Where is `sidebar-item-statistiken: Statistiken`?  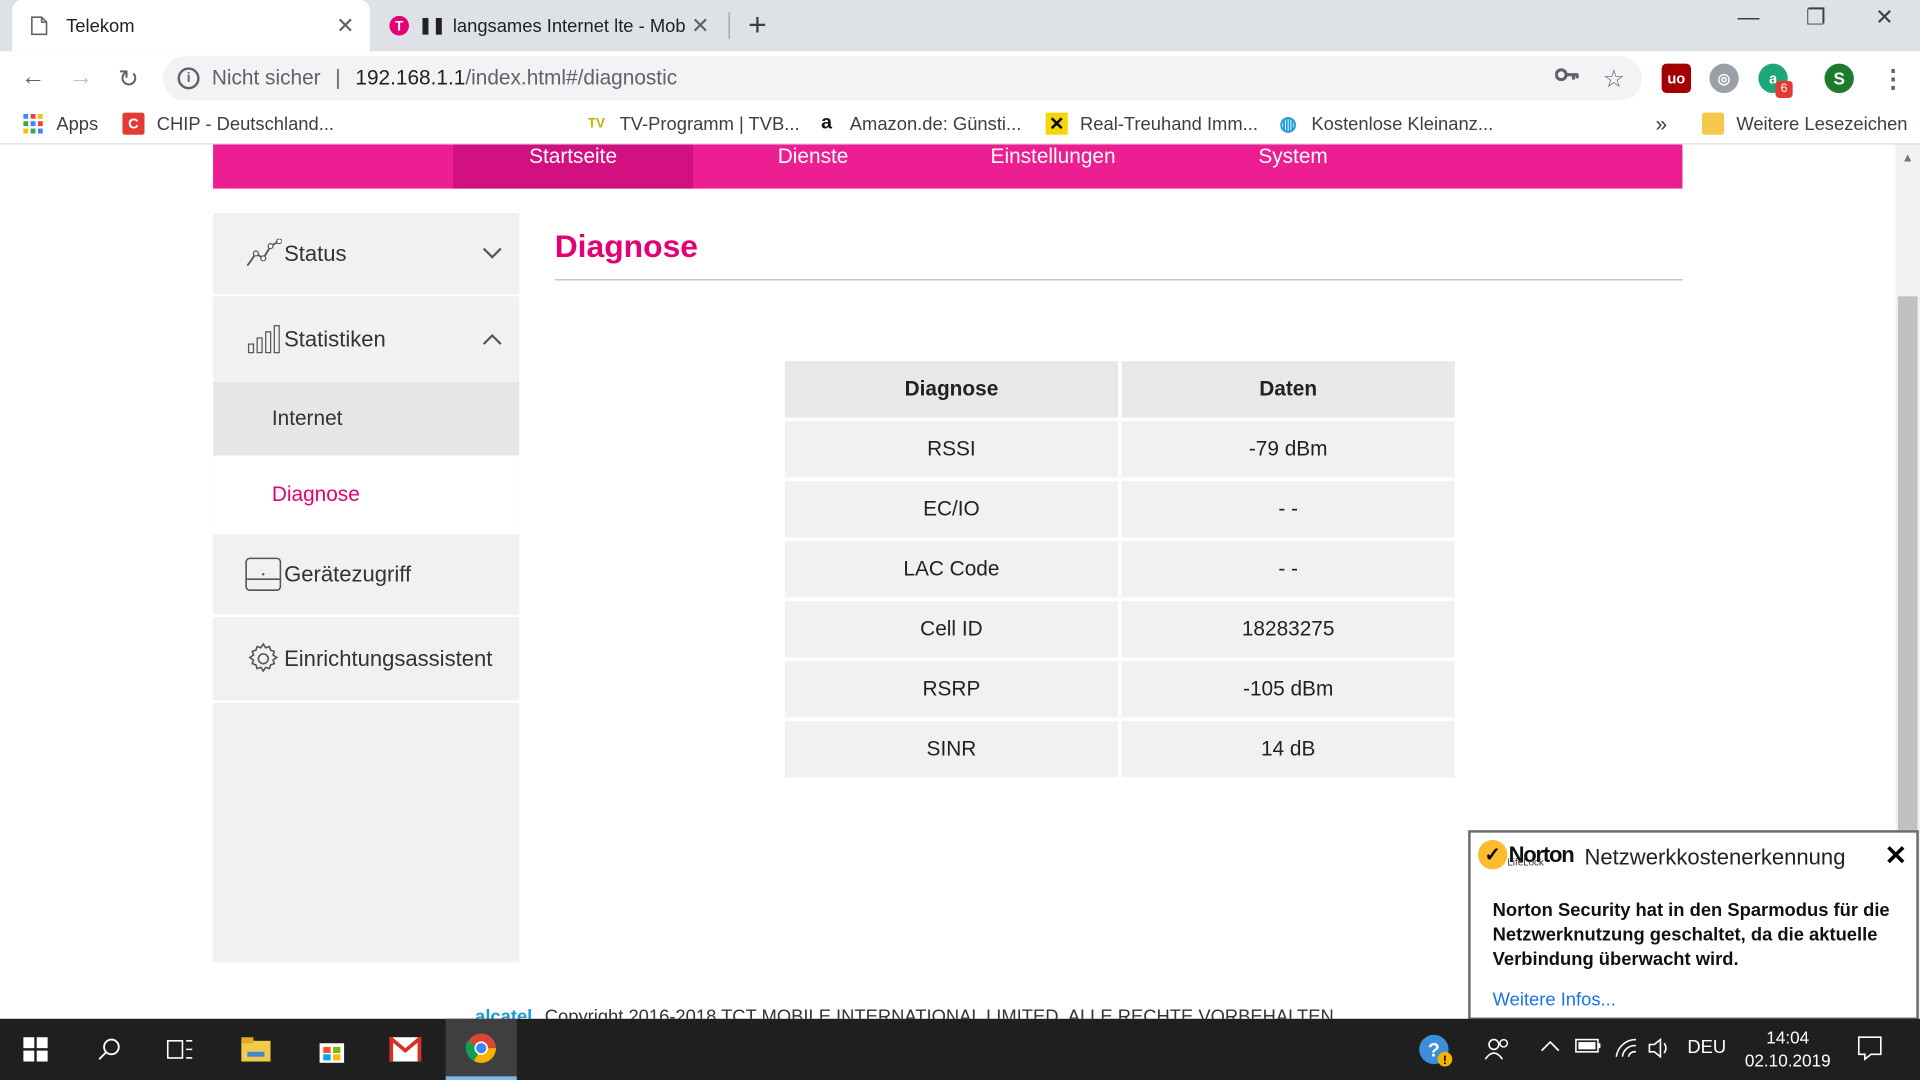
sidebar-item-statistiken: Statistiken is located at coordinates (366, 339).